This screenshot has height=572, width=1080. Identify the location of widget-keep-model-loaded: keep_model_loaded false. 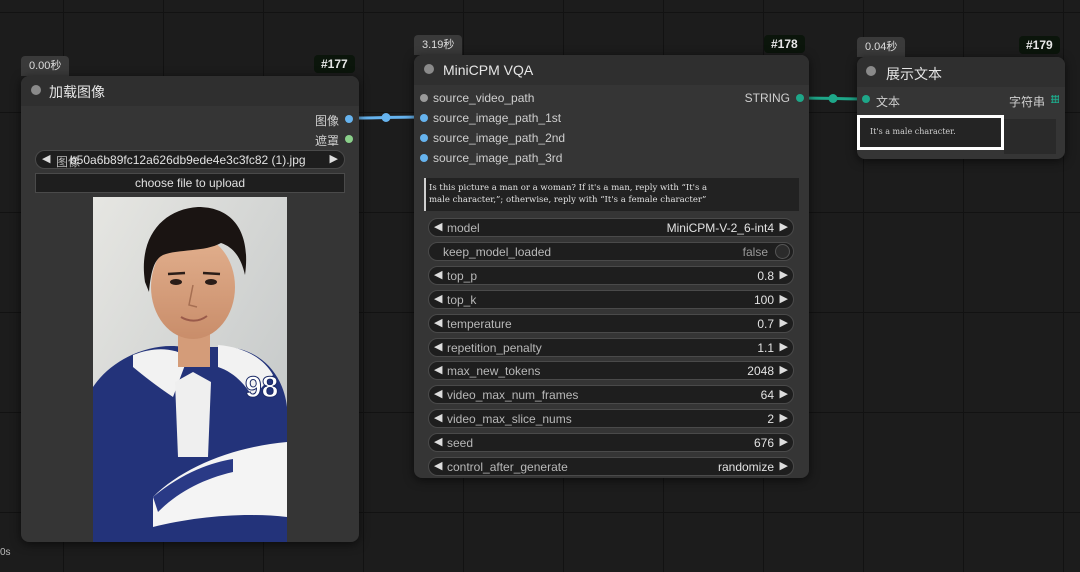
(611, 251).